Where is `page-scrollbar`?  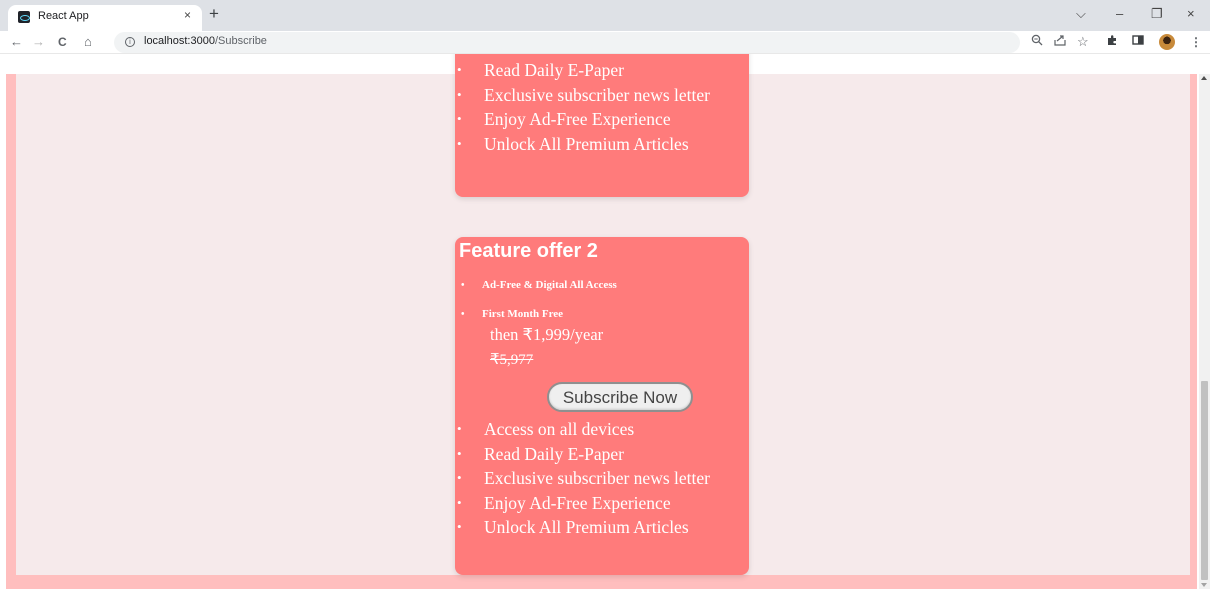
page-scrollbar is located at coordinates (1204, 331).